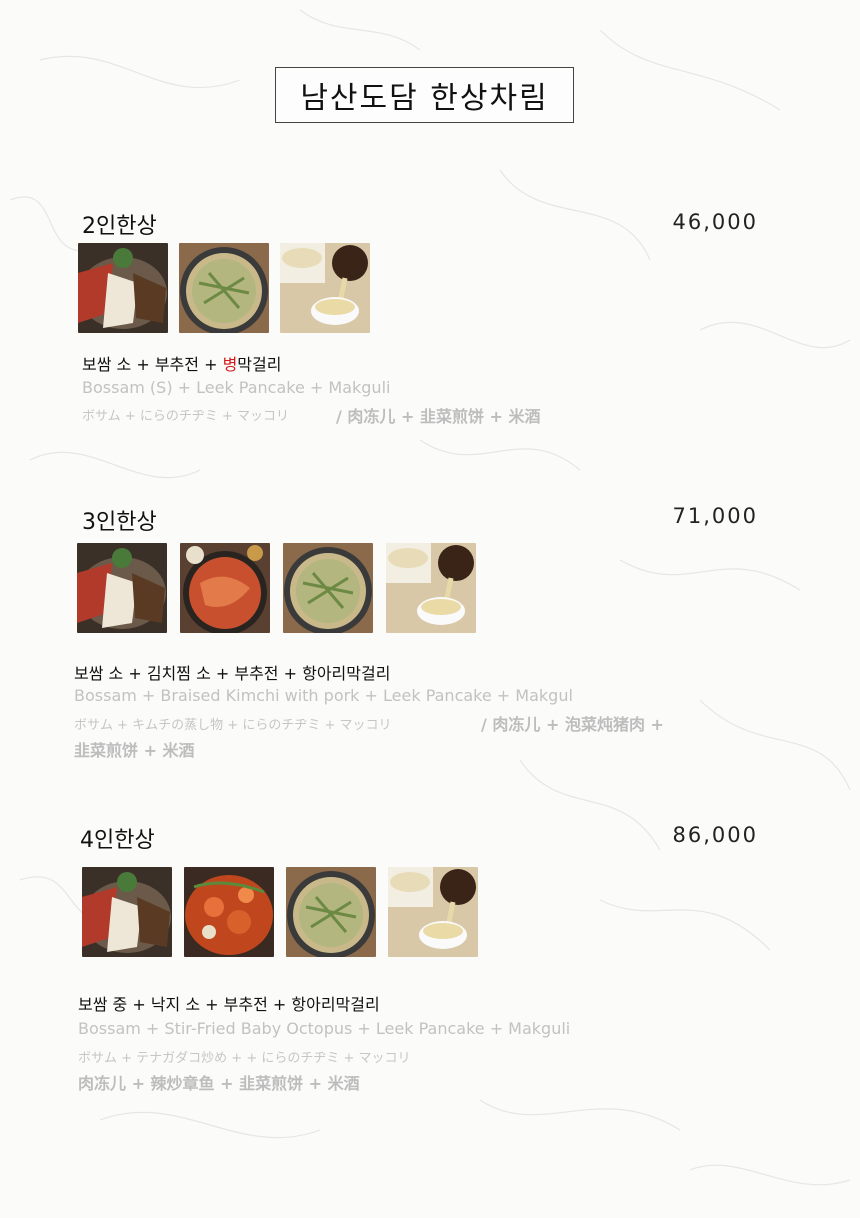 Image resolution: width=860 pixels, height=1218 pixels. I want to click on dish-names-ko-text: 보쌈 소 + 부추전 +, so click(152, 364).